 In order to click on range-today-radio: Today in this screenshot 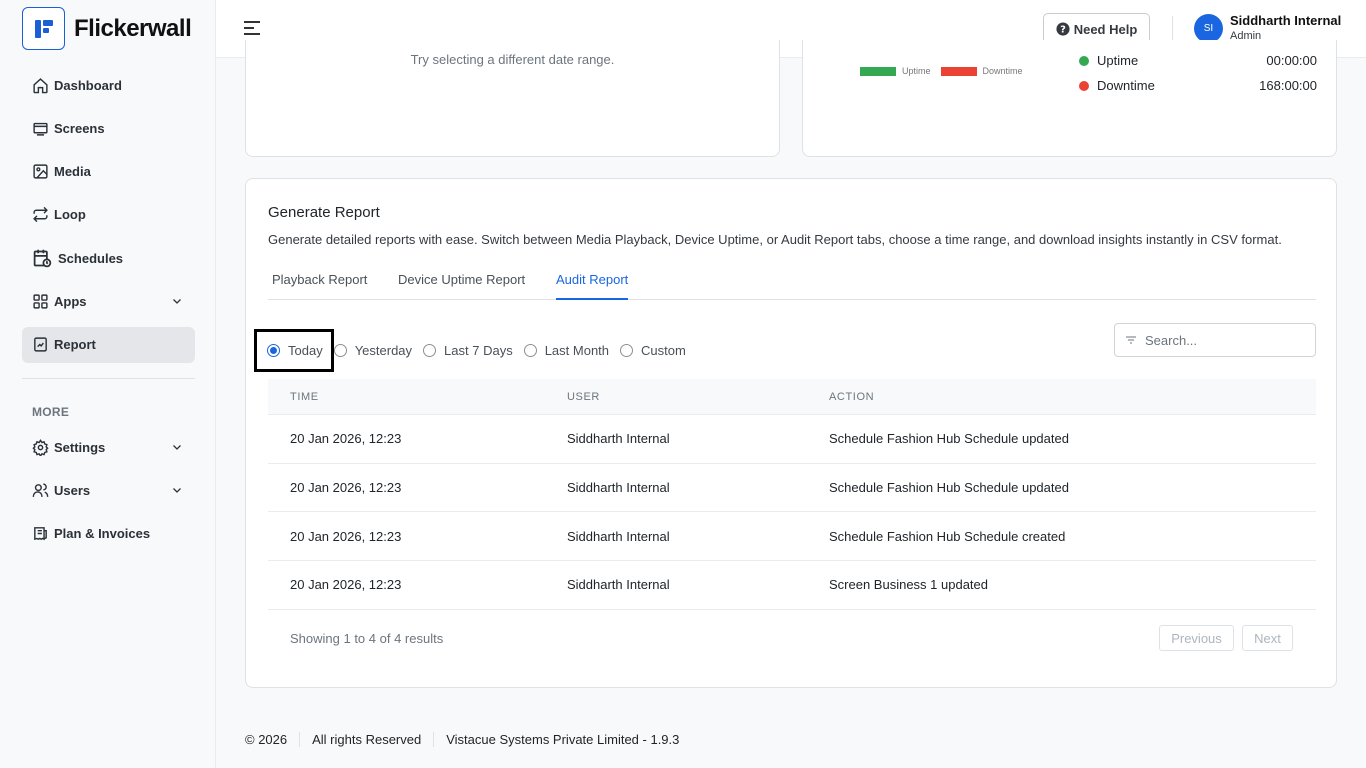, I will do `click(294, 350)`.